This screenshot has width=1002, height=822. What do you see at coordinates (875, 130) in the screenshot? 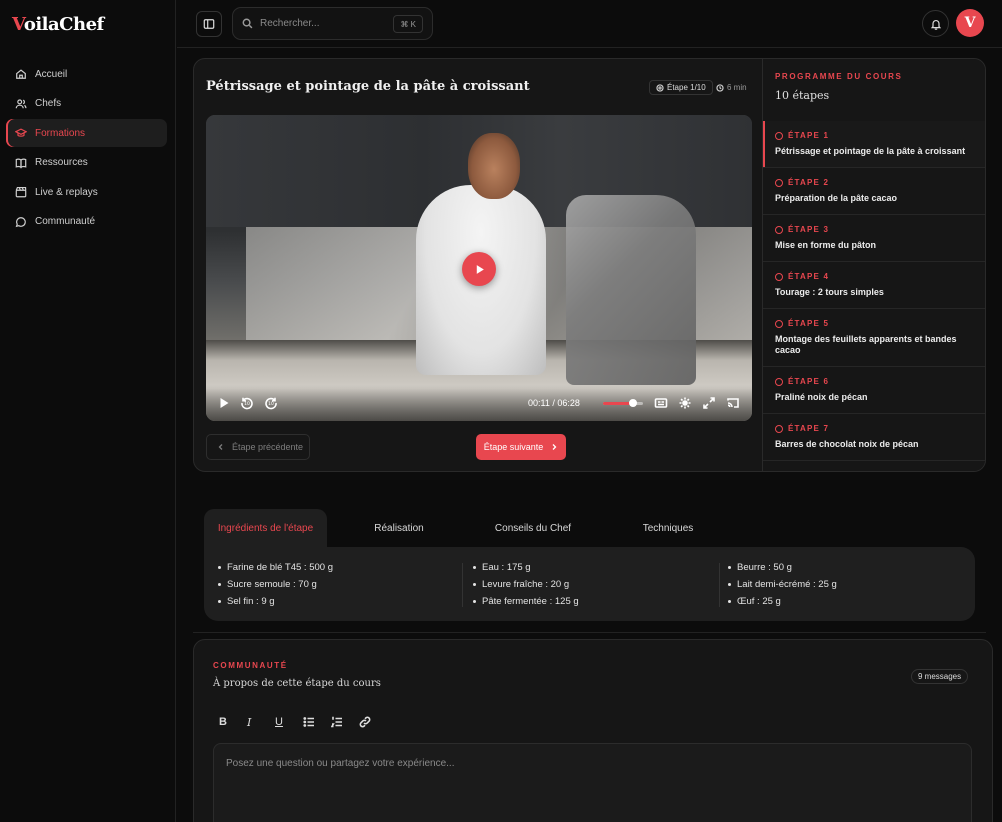
I see `step-label-row: ÉTAPE 1` at bounding box center [875, 130].